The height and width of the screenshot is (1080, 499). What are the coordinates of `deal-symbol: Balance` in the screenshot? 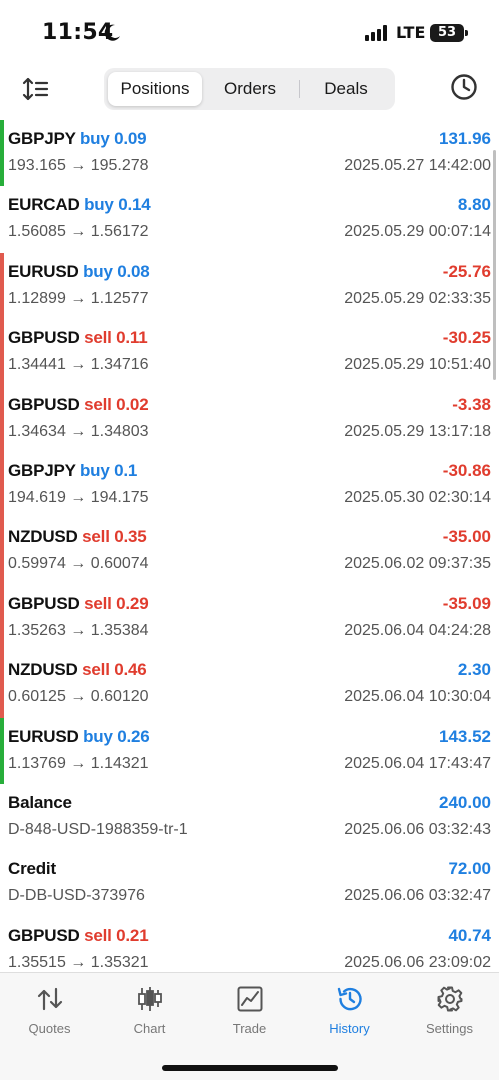 It's located at (40, 803).